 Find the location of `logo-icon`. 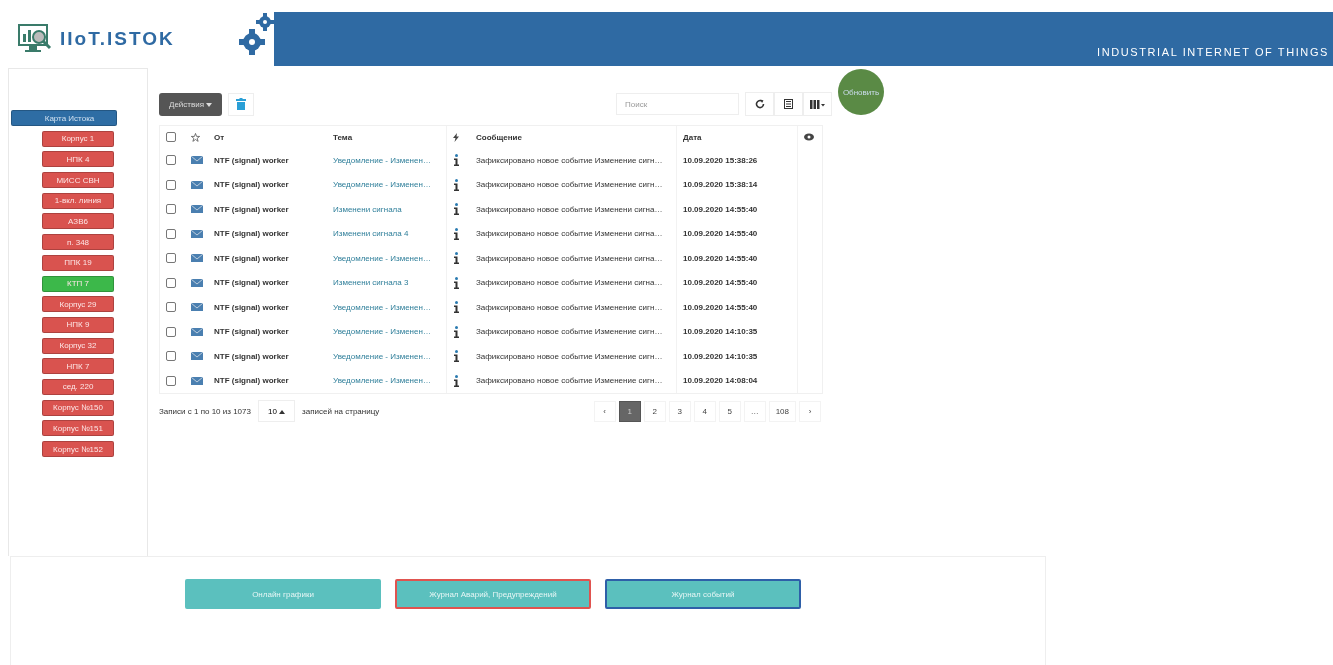

logo-icon is located at coordinates (35, 39).